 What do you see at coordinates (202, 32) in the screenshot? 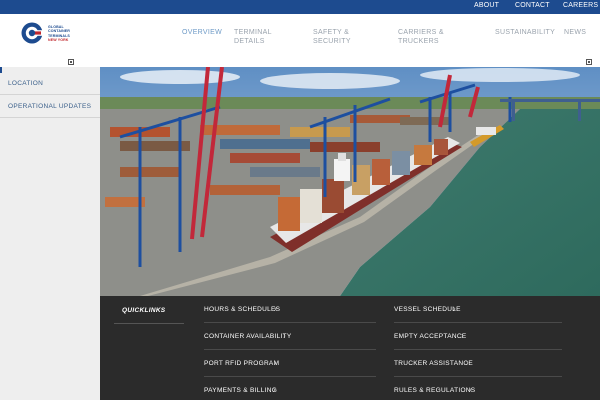
I see `nav-overview: OVERVIEW` at bounding box center [202, 32].